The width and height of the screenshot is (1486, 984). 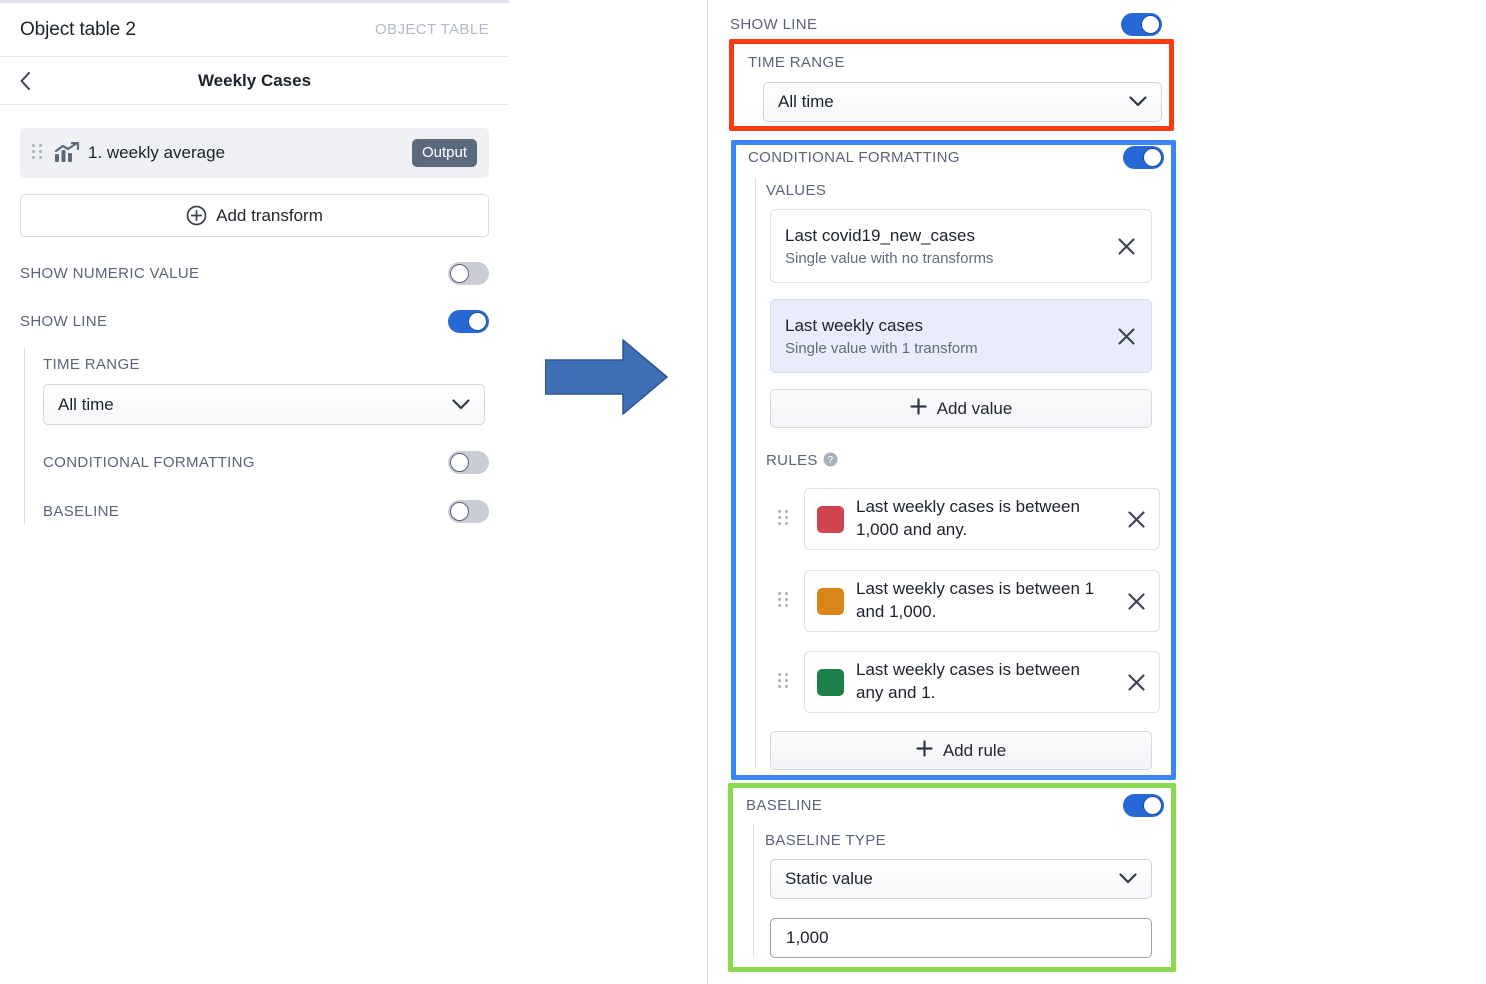 I want to click on baseline-type-select: Static value, so click(x=961, y=879).